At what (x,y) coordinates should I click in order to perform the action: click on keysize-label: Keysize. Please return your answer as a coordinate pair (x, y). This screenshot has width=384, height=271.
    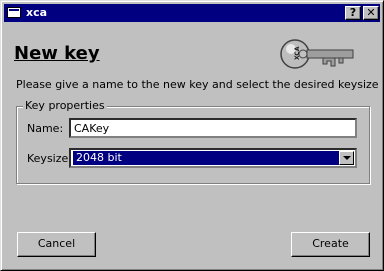
    Looking at the image, I should click on (48, 158).